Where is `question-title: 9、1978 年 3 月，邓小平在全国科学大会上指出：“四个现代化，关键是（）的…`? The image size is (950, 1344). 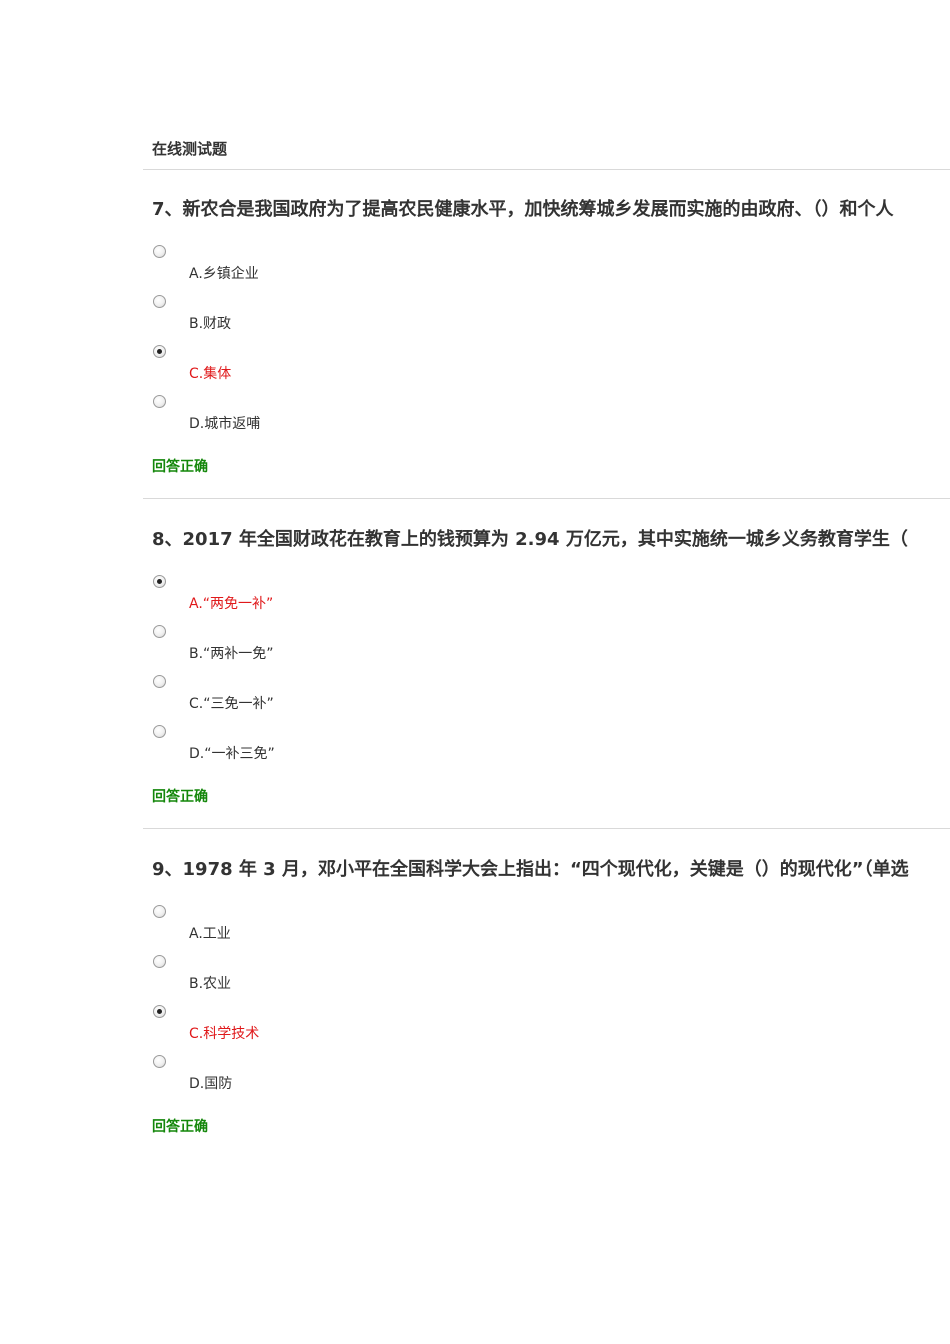 question-title: 9、1978 年 3 月，邓小平在全国科学大会上指出：“四个现代化，关键是（）的… is located at coordinates (530, 869).